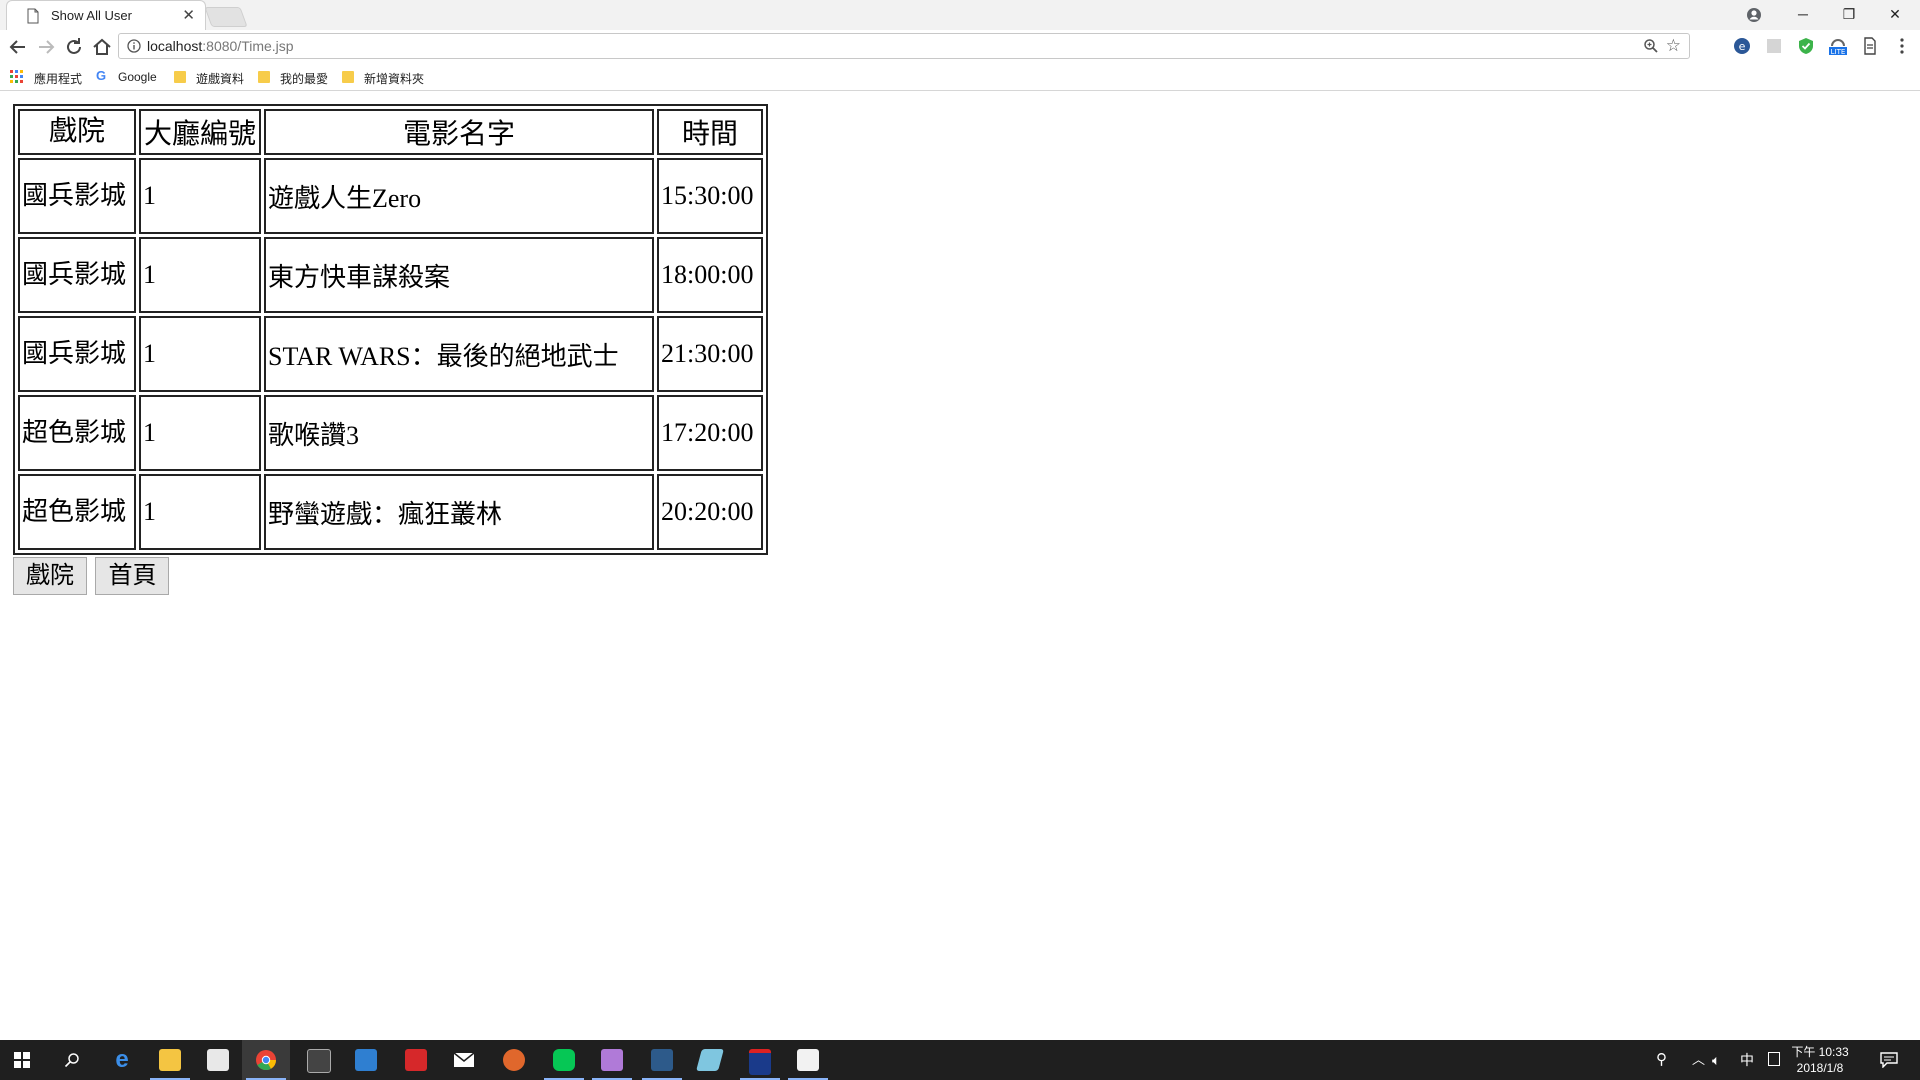  Describe the element at coordinates (102, 47) in the screenshot. I see `home-icon` at that location.